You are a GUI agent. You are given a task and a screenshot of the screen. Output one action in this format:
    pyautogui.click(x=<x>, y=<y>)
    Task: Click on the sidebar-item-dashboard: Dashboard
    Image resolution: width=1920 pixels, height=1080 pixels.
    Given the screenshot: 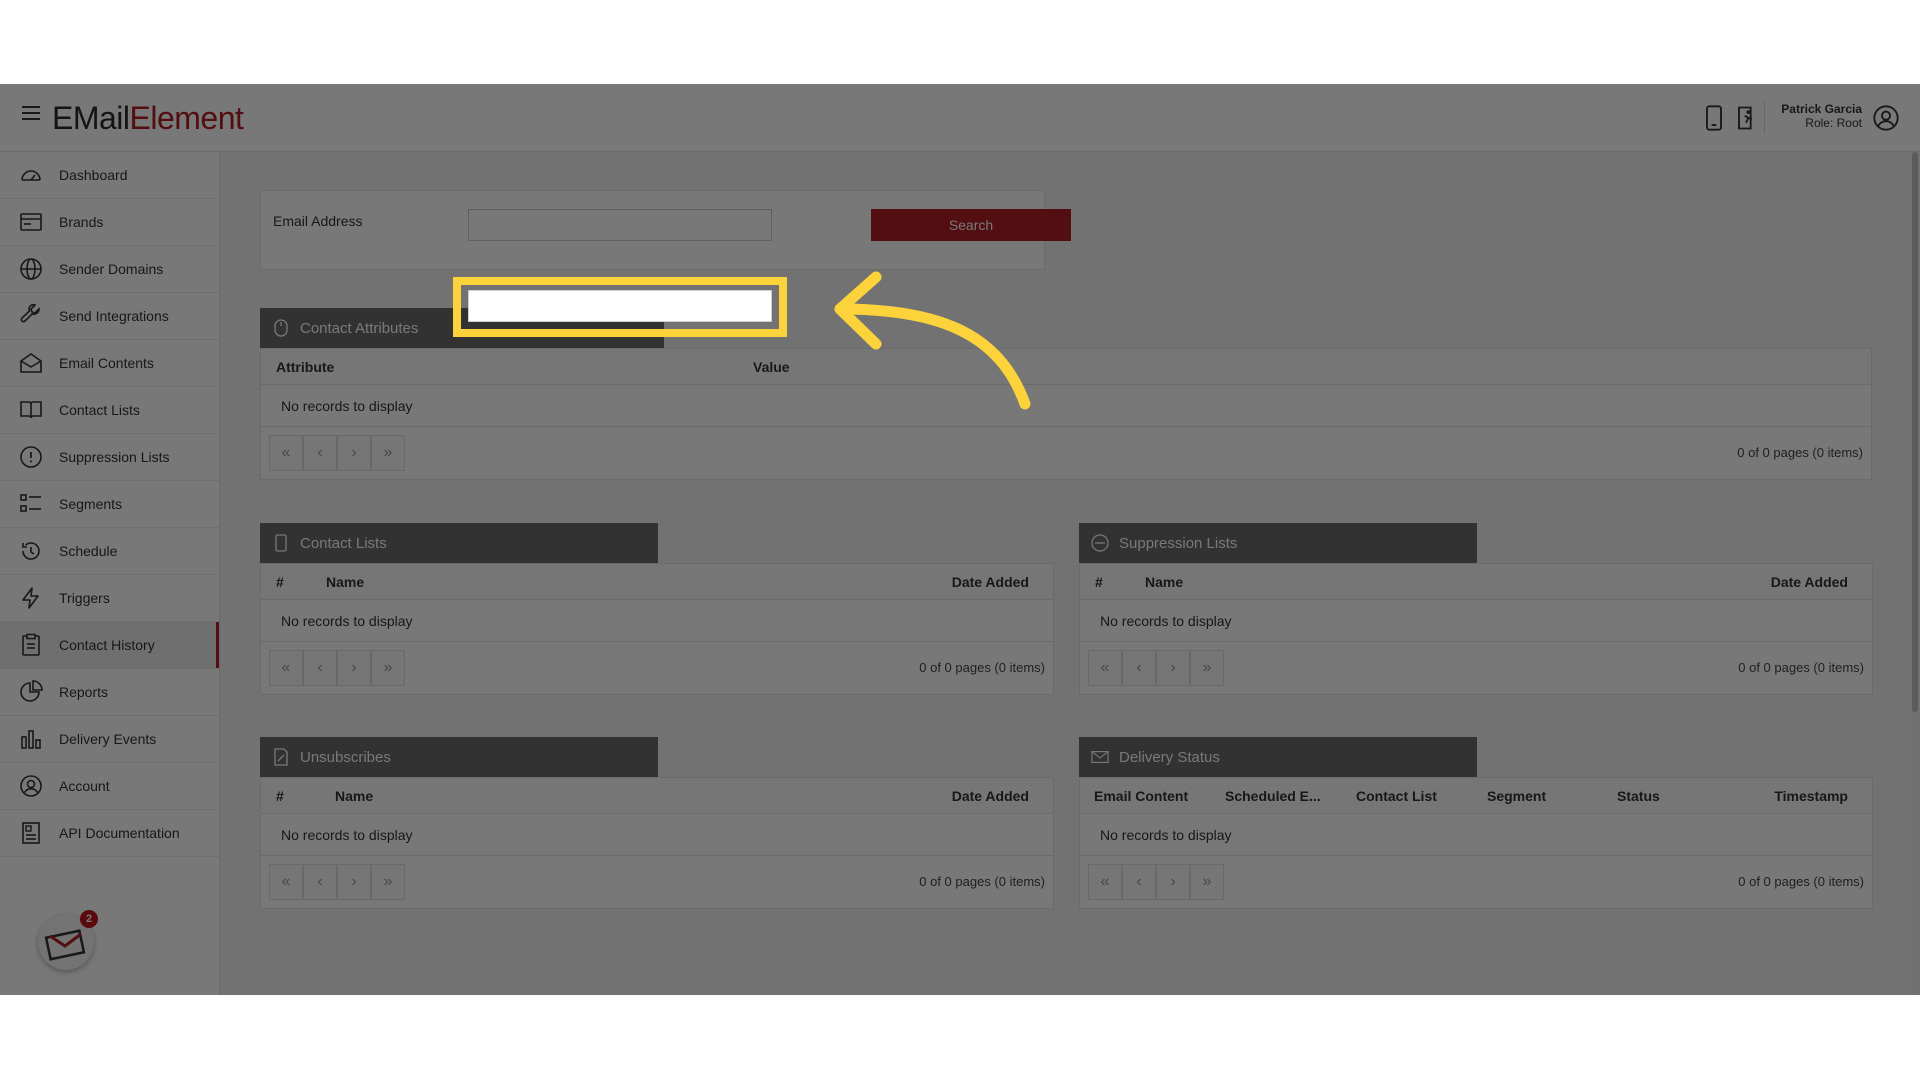 What is the action you would take?
    pyautogui.click(x=109, y=175)
    